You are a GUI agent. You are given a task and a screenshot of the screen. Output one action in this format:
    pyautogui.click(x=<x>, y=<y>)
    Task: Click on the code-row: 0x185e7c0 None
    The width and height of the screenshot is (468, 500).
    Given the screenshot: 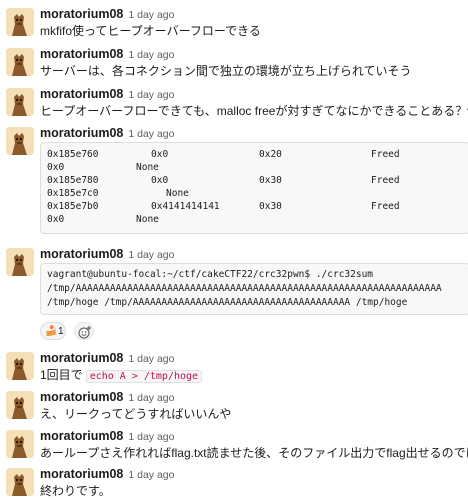 What is the action you would take?
    pyautogui.click(x=254, y=193)
    